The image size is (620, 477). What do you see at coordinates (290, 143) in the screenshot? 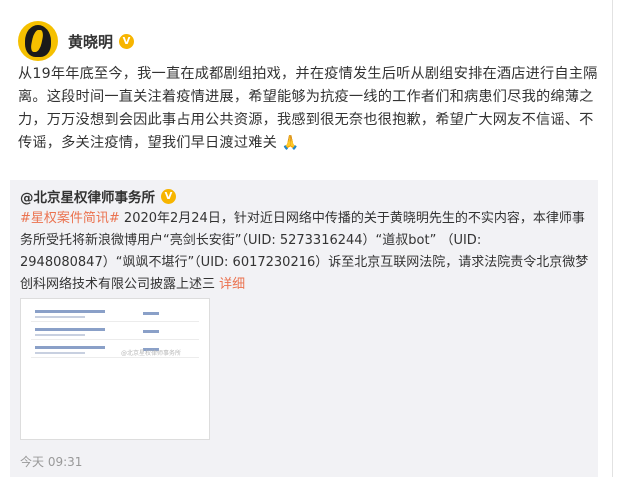
I see `pray-emoji-icon: 🙏` at bounding box center [290, 143].